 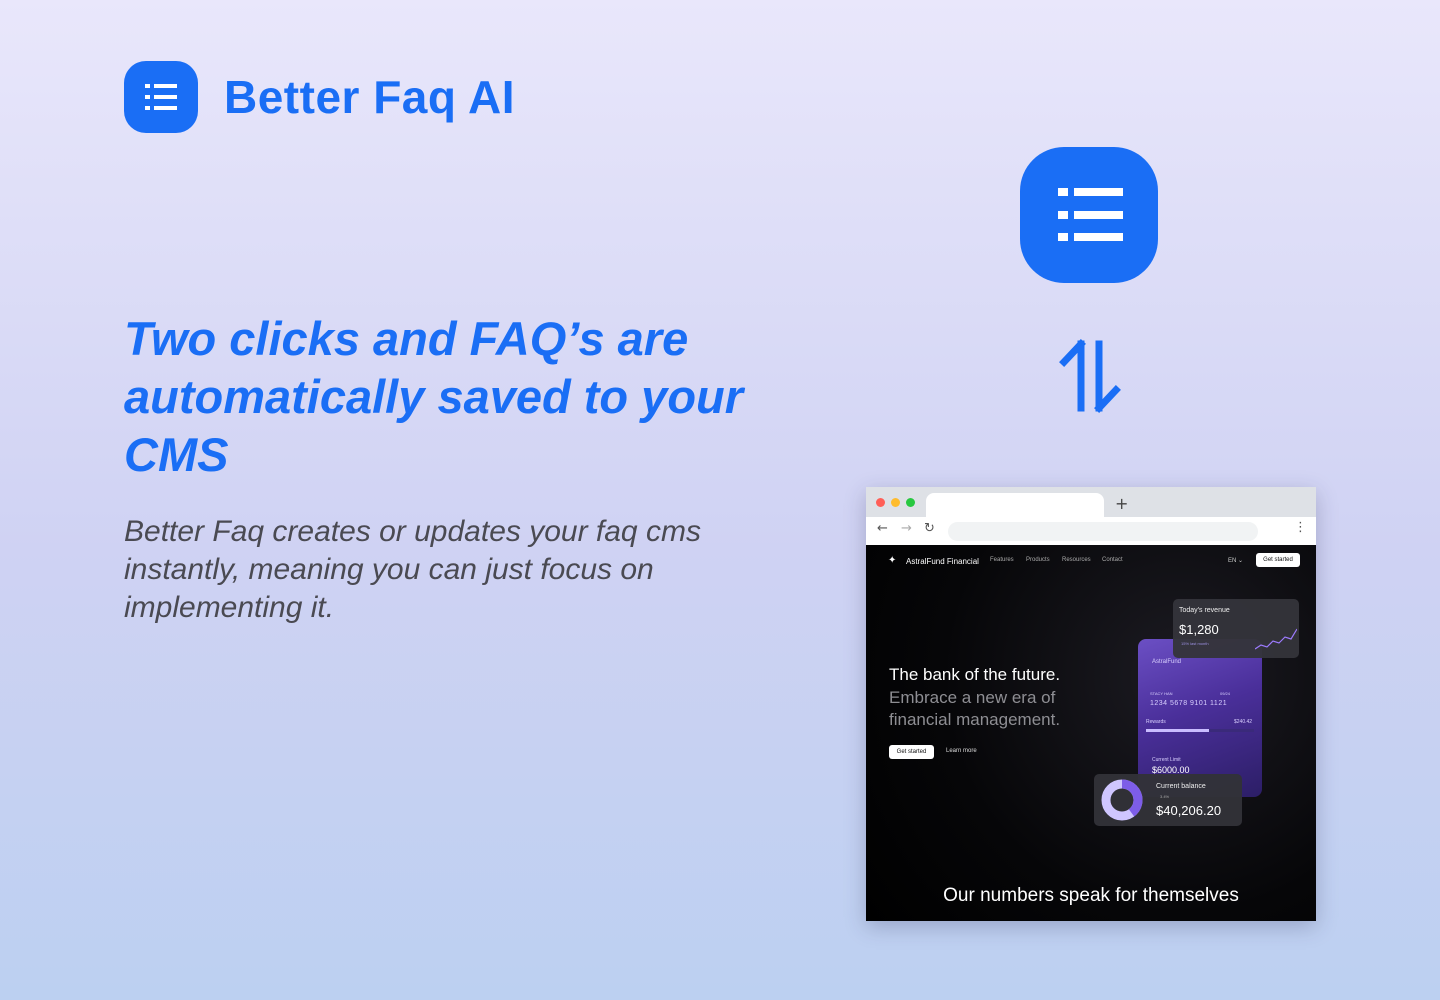 What do you see at coordinates (1090, 376) in the screenshot?
I see `swap-vertical-arrows-icon` at bounding box center [1090, 376].